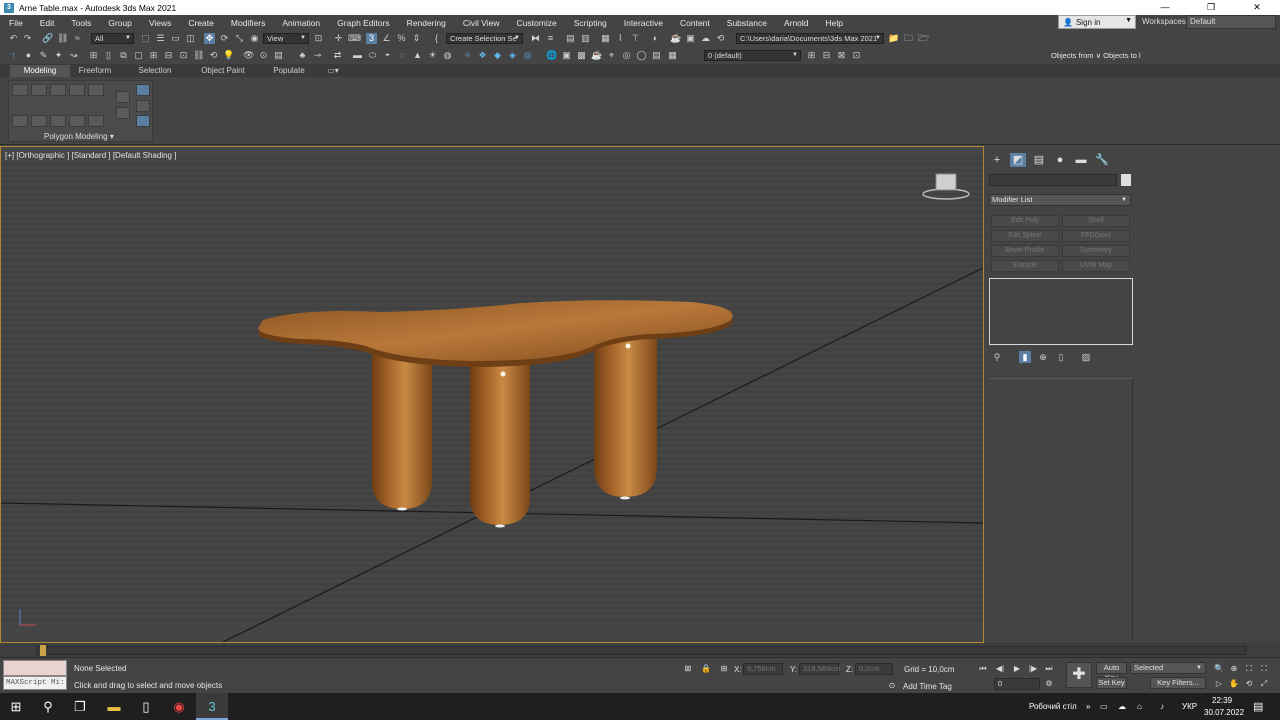 This screenshot has width=1280, height=720. I want to click on target-icon: ◎, so click(626, 55).